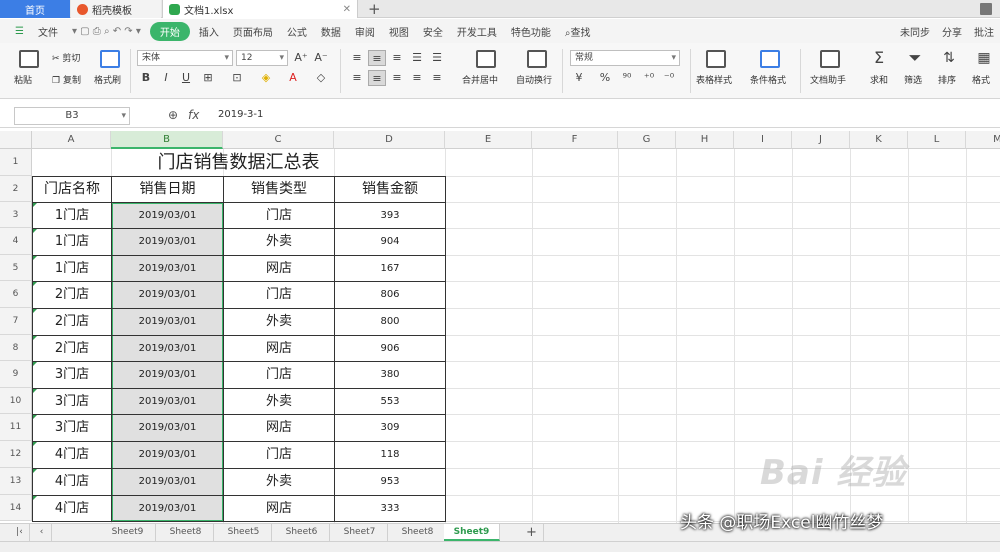 This screenshot has height=552, width=1000. What do you see at coordinates (828, 79) in the screenshot?
I see `doc-helper-button: 文档助手` at bounding box center [828, 79].